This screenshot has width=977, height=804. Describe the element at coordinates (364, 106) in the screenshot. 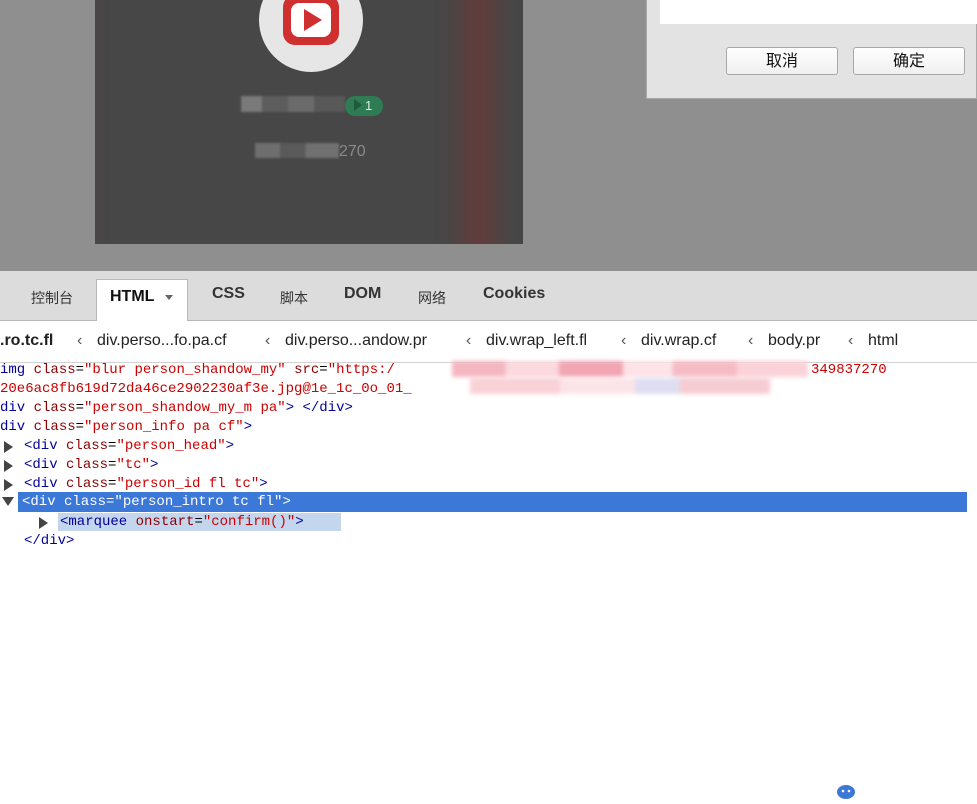

I see `level-badge: 1` at that location.